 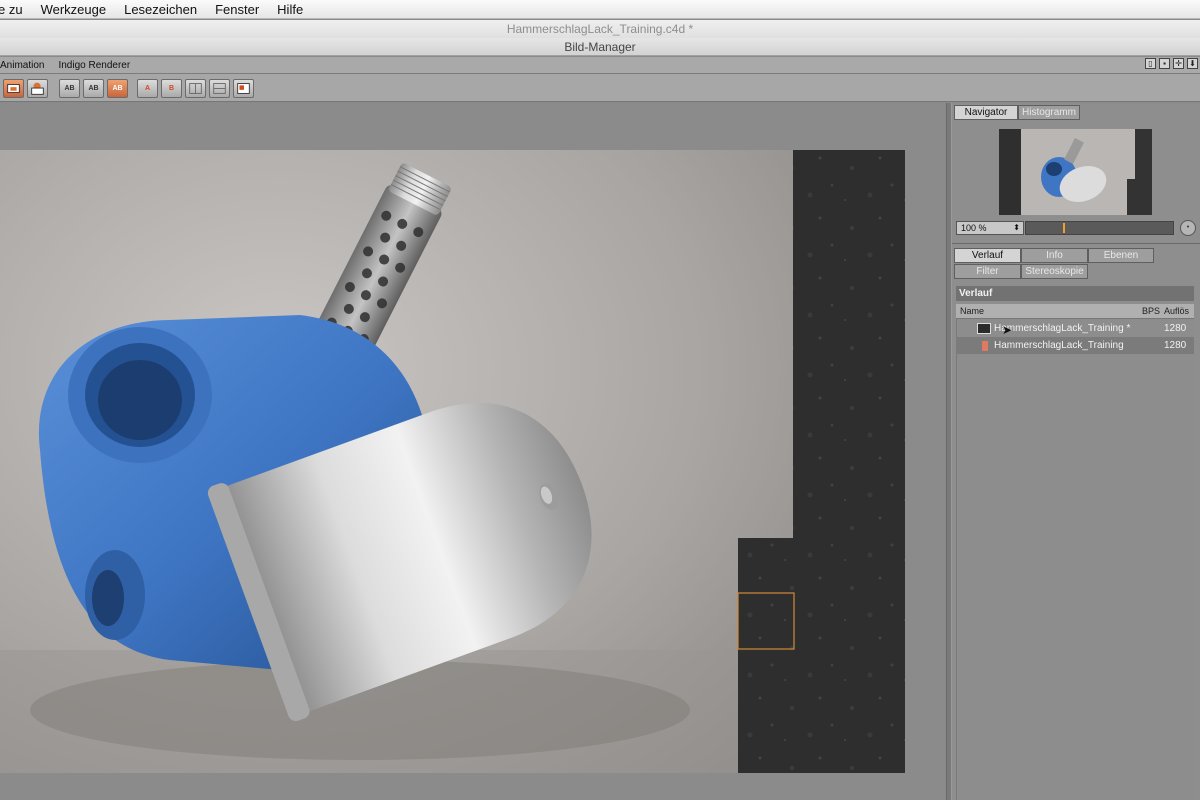 I want to click on tab-verlauf: Verlauf, so click(x=987, y=255).